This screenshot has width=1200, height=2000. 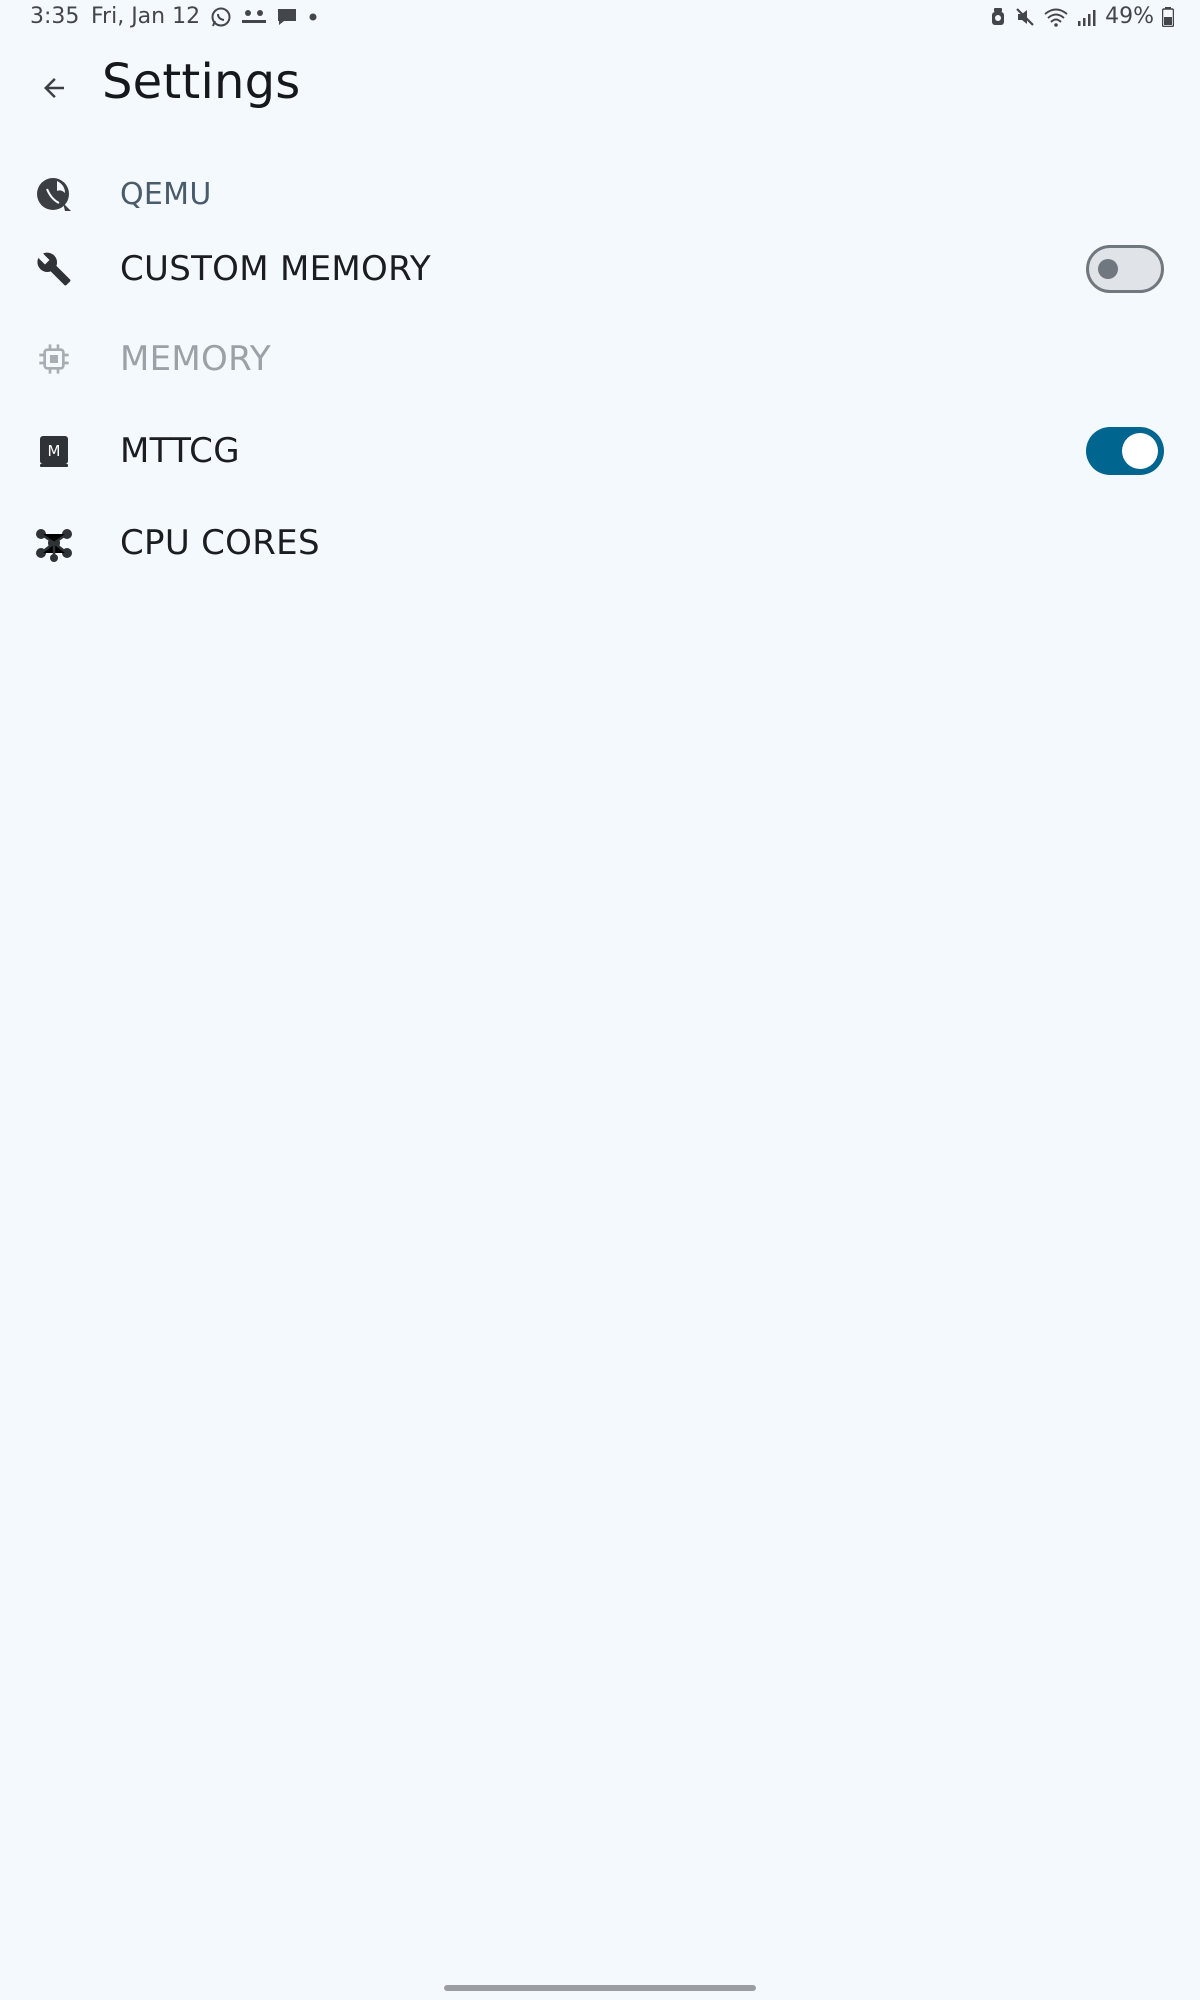 I want to click on svg-text: M, so click(x=54, y=451).